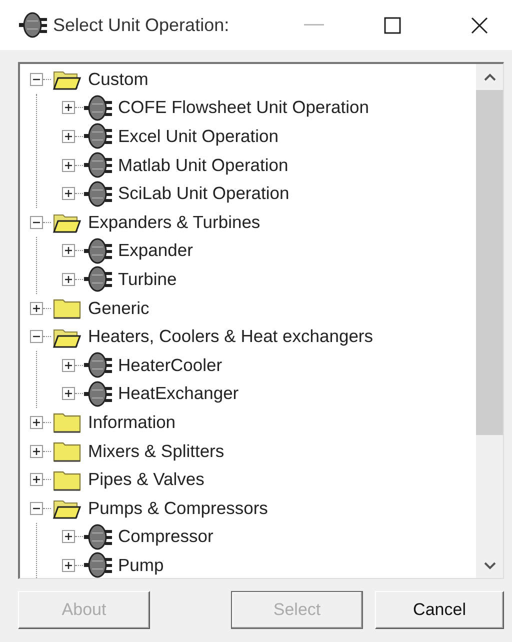 The height and width of the screenshot is (642, 512). I want to click on tree-item: Expanders & Turbines, so click(174, 222).